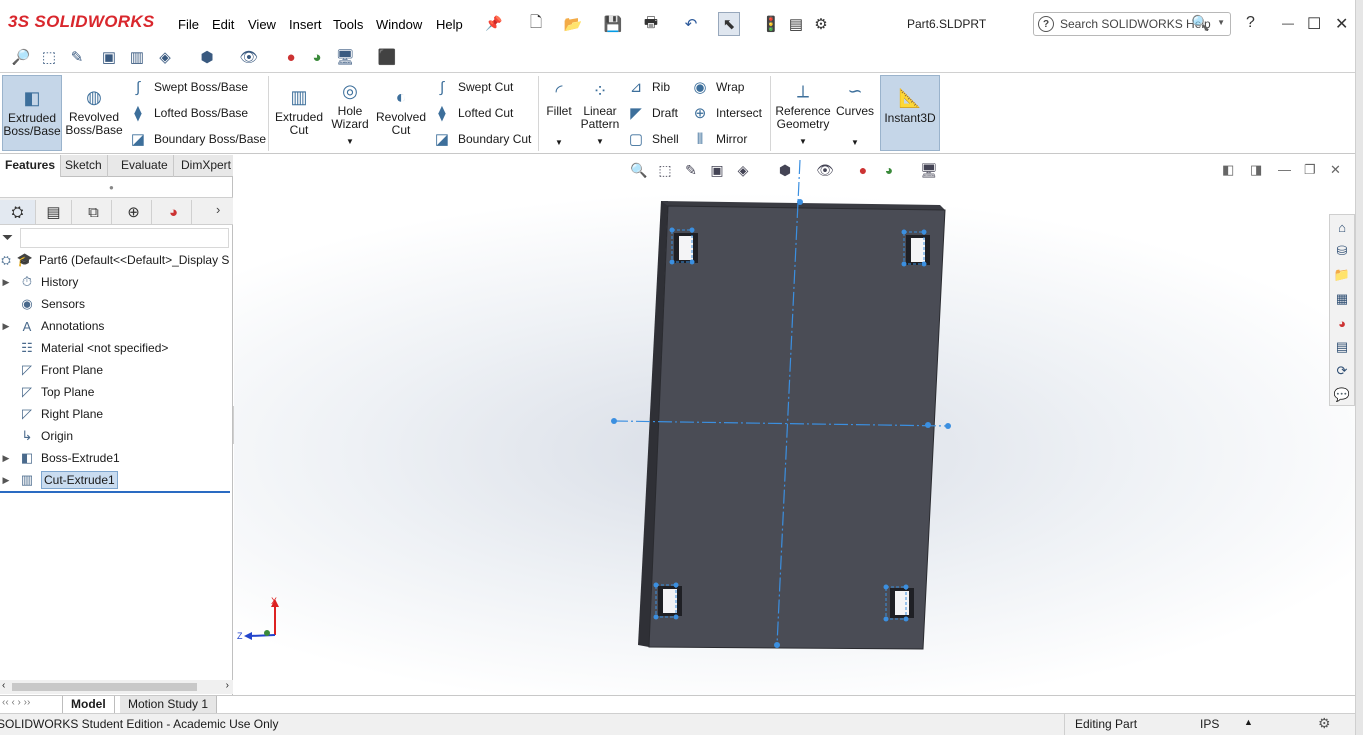  I want to click on draft-button: ◤ Draft, so click(652, 113).